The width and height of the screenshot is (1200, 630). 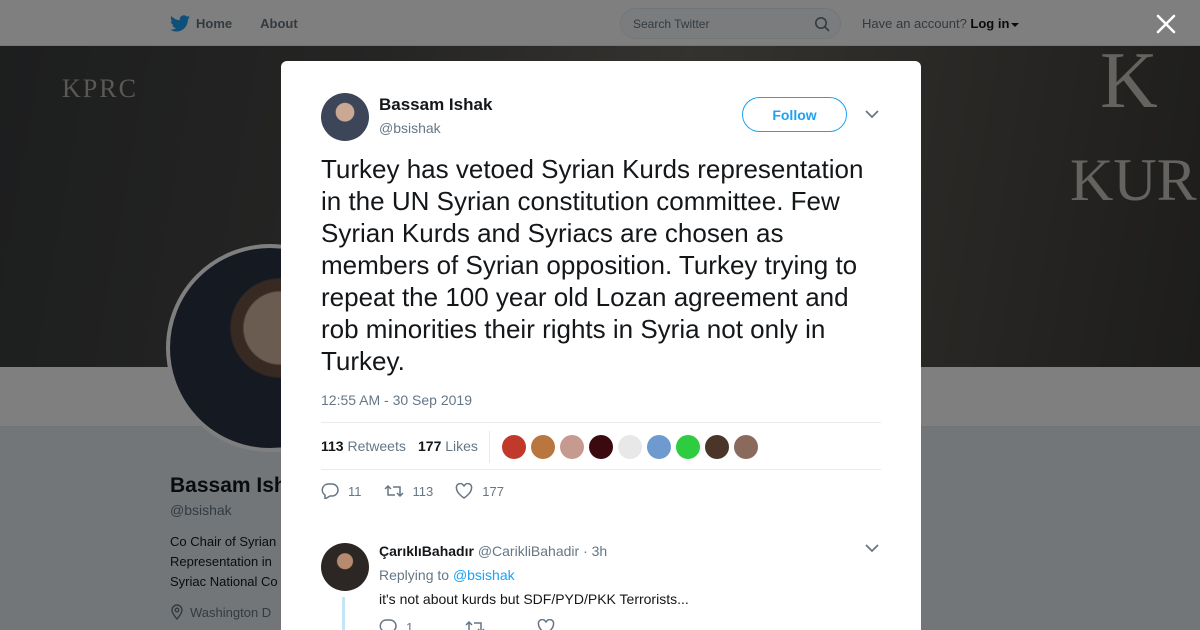 I want to click on reply-author-name: ÇarıklıBahadır, so click(x=426, y=551).